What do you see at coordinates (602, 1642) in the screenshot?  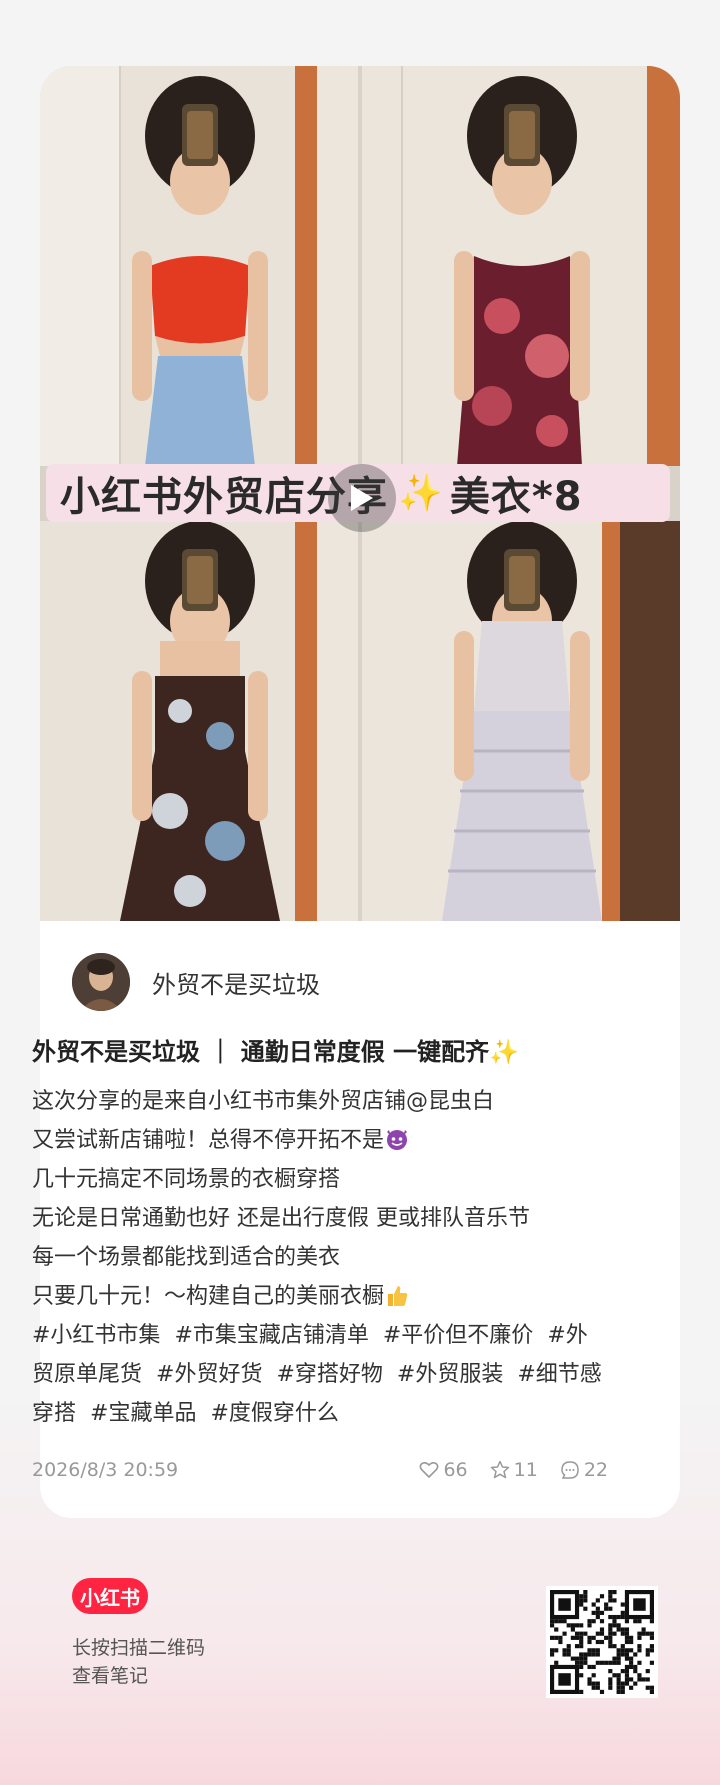 I see `qr-code` at bounding box center [602, 1642].